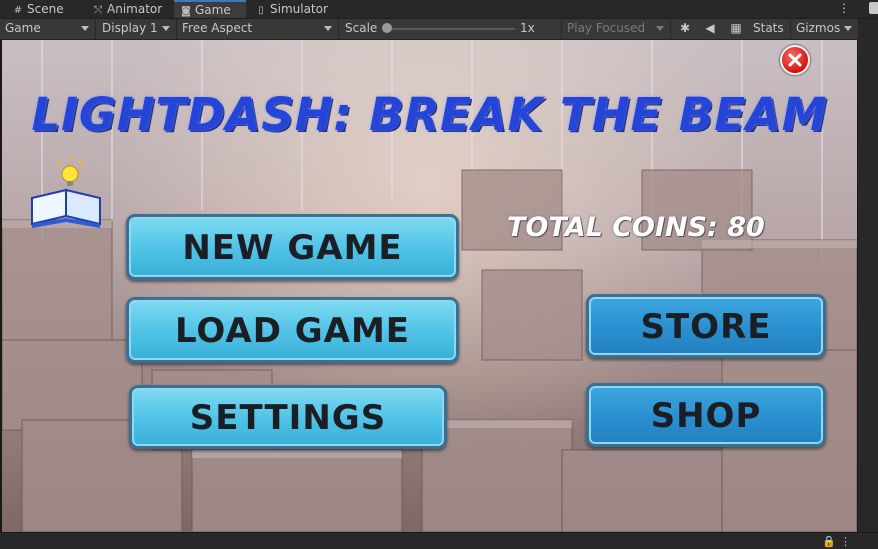  What do you see at coordinates (258, 29) in the screenshot?
I see `aspect-dropdown: Free Aspect` at bounding box center [258, 29].